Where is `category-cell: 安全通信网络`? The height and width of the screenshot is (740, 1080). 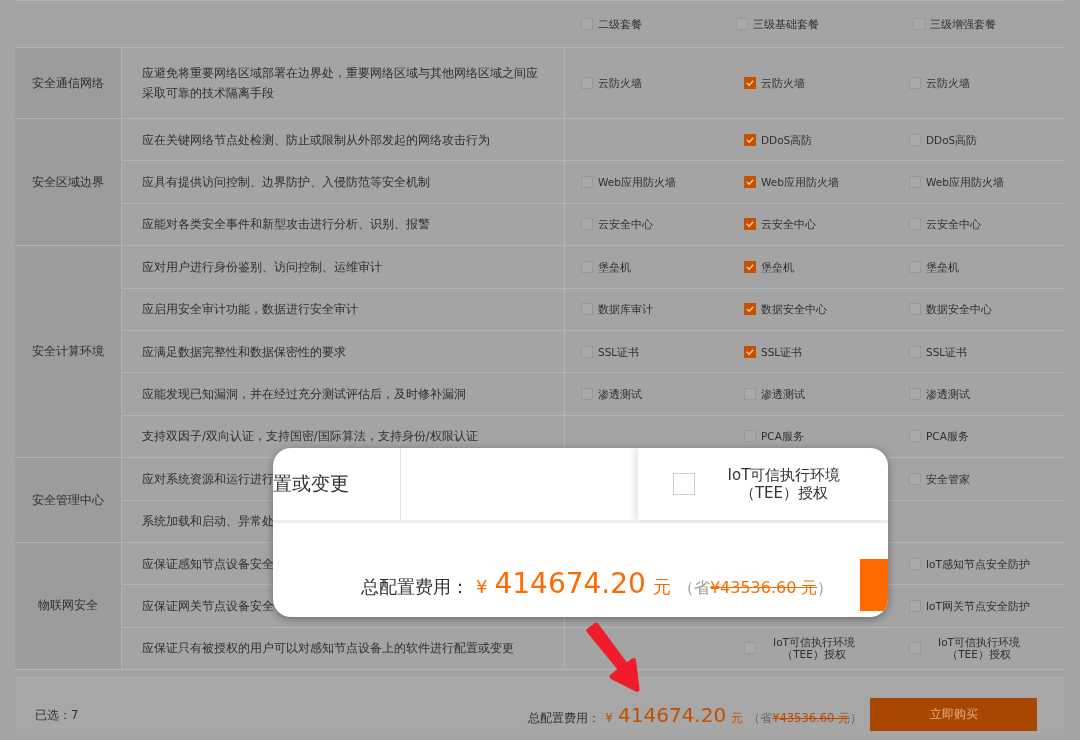 category-cell: 安全通信网络 is located at coordinates (68, 83).